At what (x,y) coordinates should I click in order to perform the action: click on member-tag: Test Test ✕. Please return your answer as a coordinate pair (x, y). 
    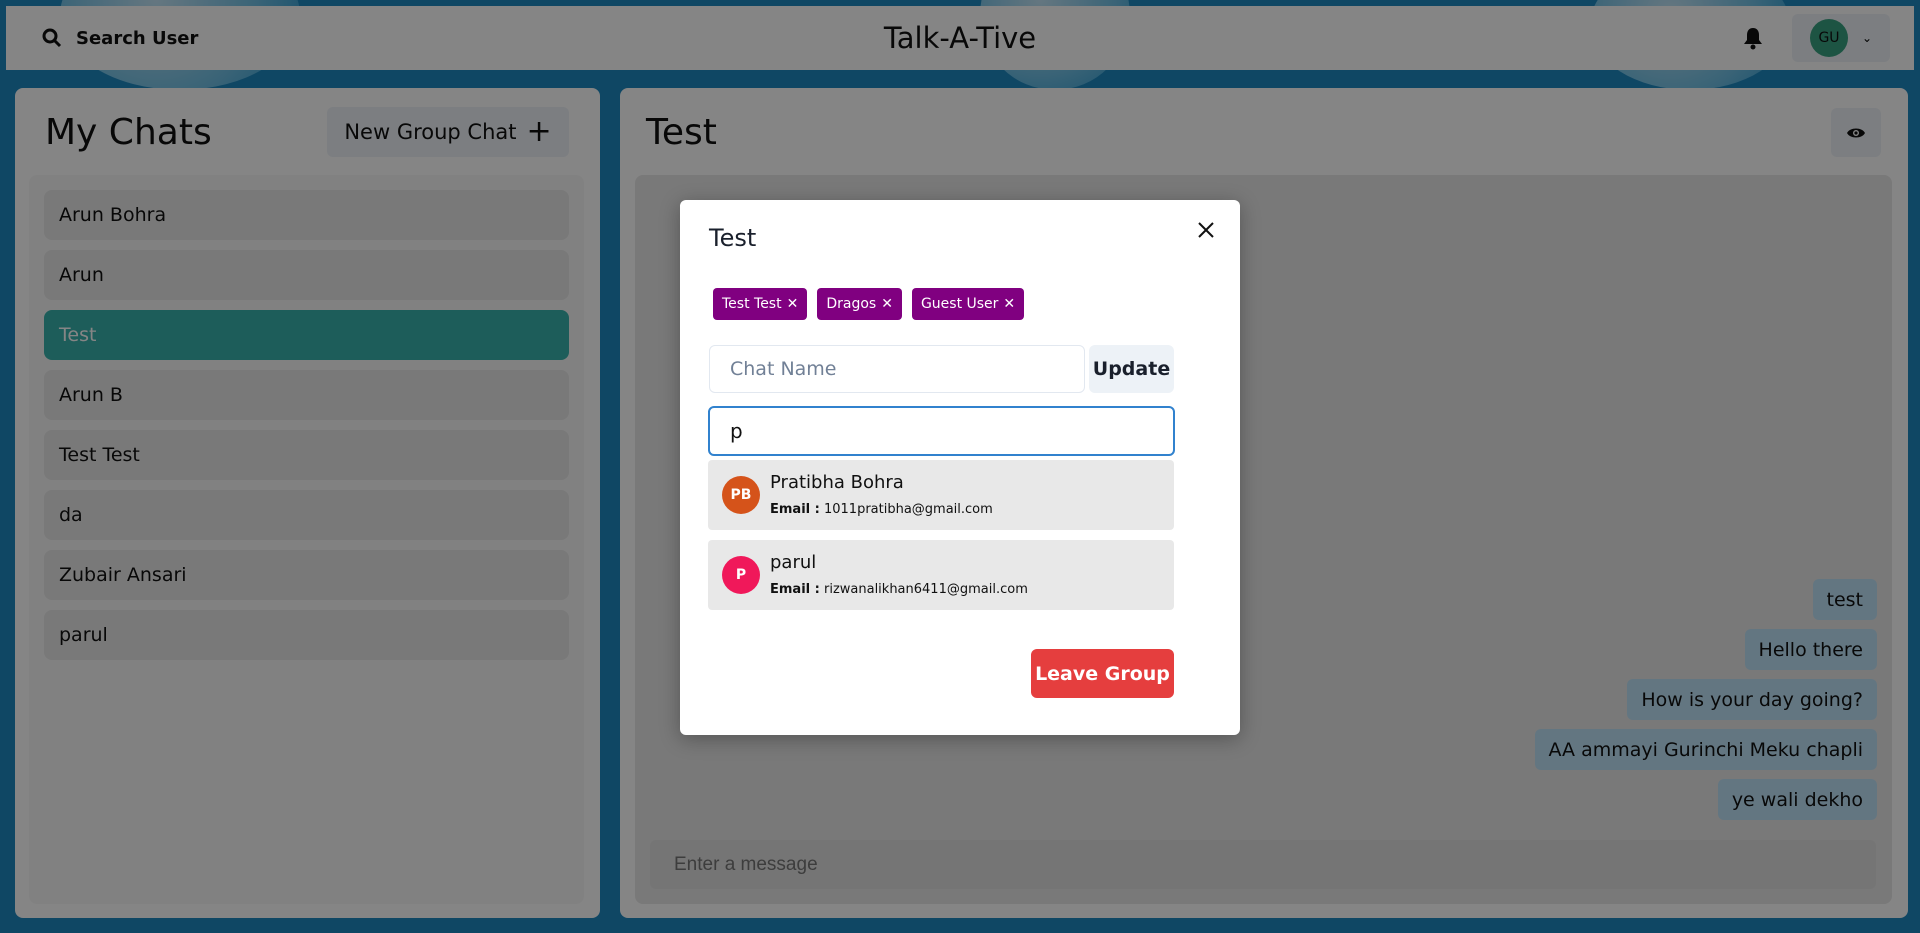
    Looking at the image, I should click on (760, 304).